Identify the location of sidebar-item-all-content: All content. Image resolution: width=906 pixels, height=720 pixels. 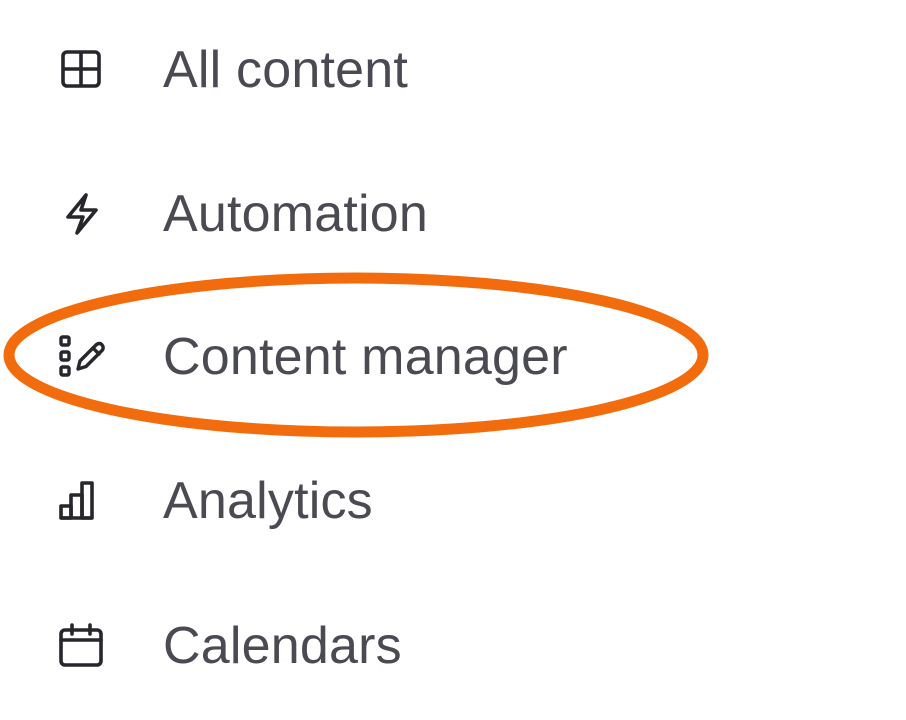
(380, 70).